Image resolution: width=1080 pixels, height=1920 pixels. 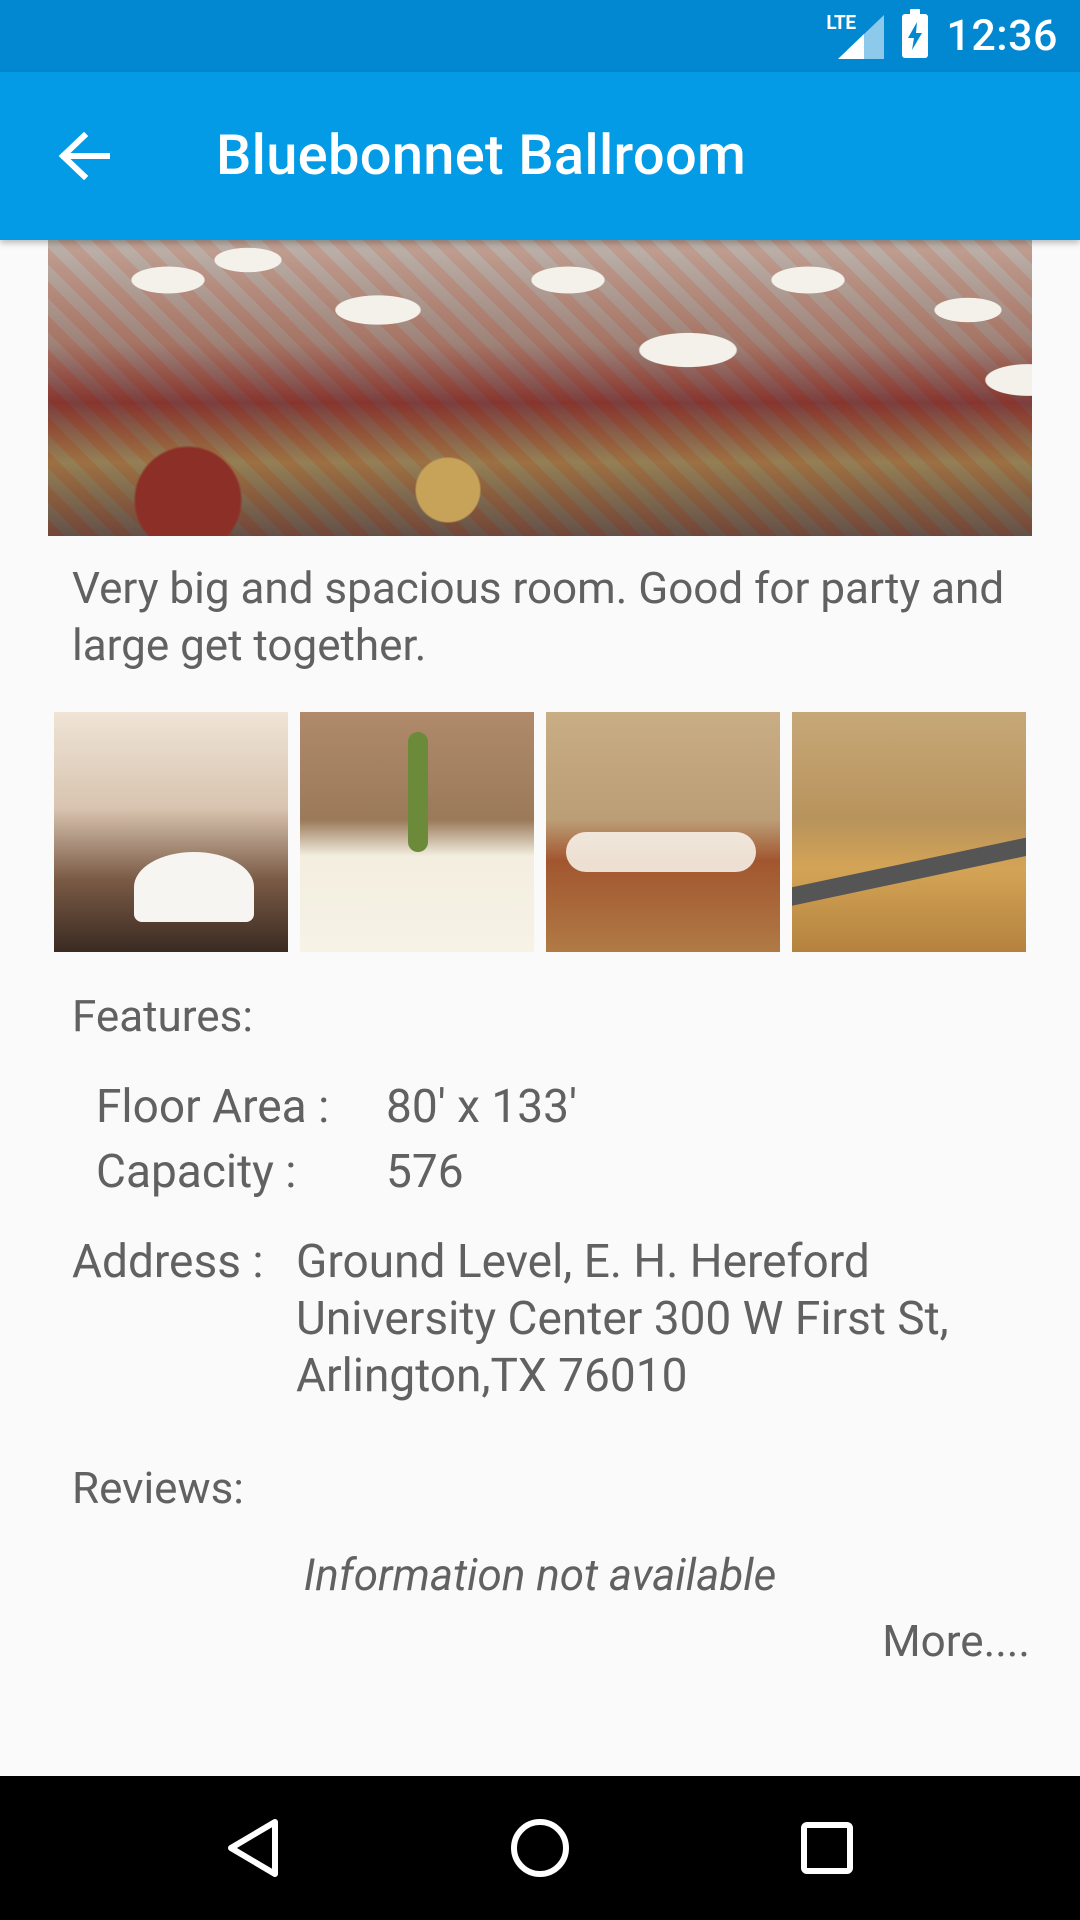 I want to click on back-button, so click(x=84, y=156).